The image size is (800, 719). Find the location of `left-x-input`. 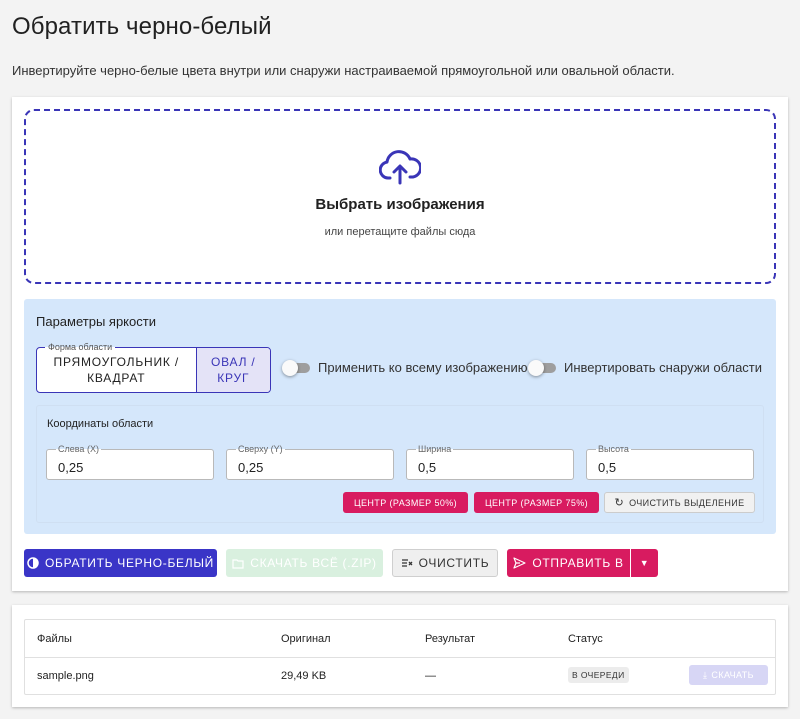

left-x-input is located at coordinates (130, 464).